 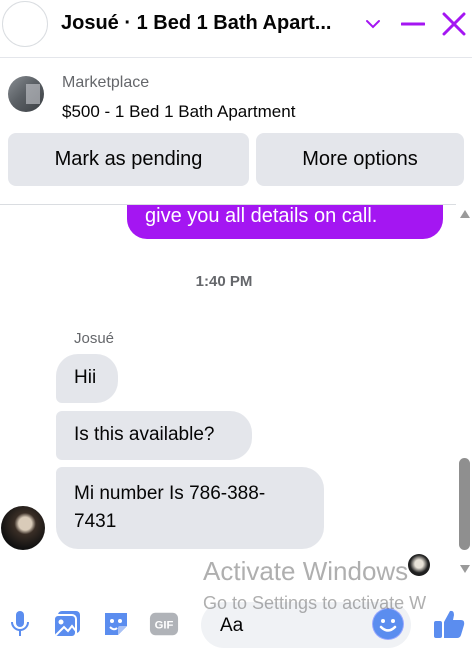 I want to click on incoming-message-bubble: Mi number Is 786-388- 7431, so click(x=190, y=508).